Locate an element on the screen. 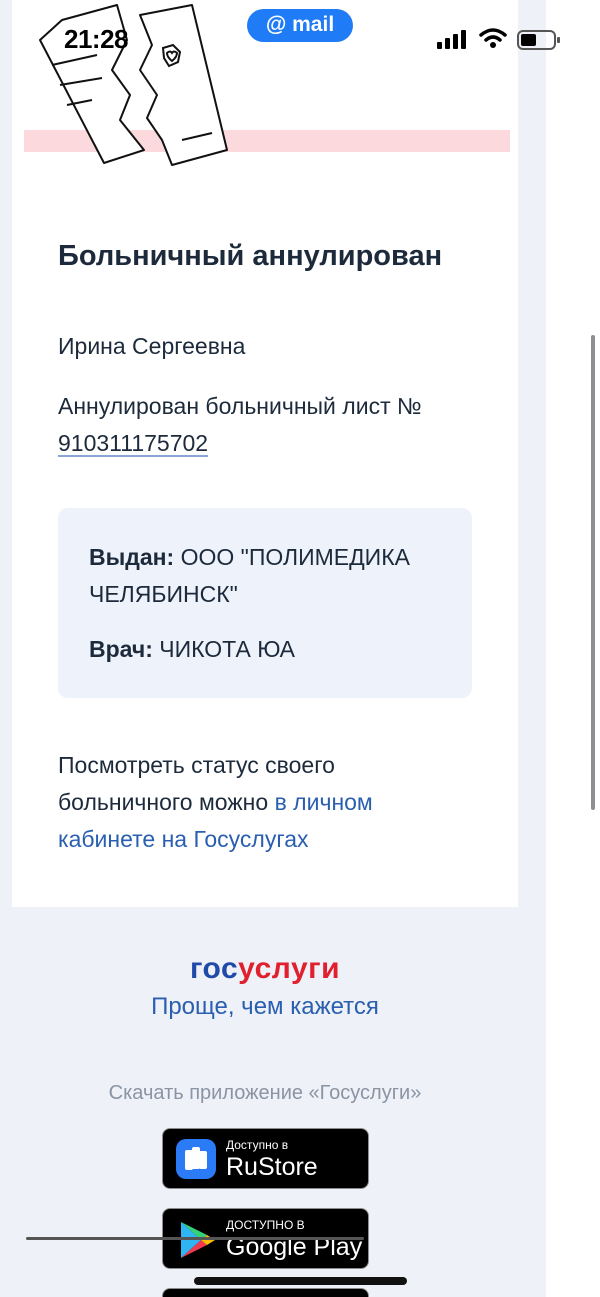 The image size is (600, 1297). doctor-row: Врач: ЧИКОТА ЮА is located at coordinates (274, 649).